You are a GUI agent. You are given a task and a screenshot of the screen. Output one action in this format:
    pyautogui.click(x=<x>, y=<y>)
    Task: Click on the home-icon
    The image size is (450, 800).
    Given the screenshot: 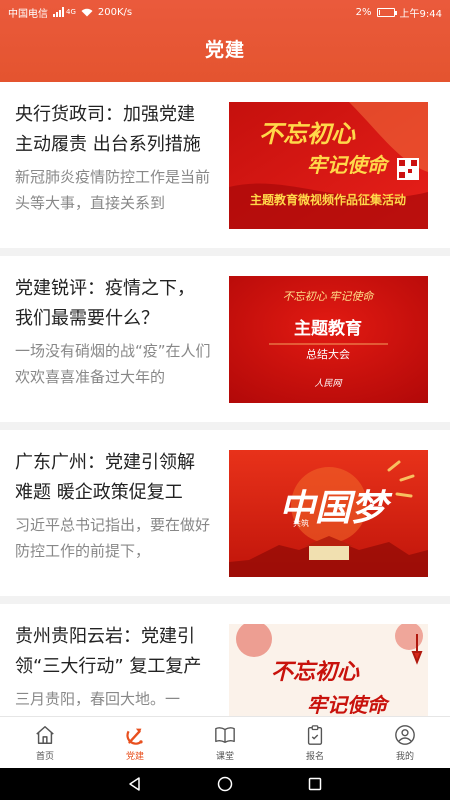 What is the action you would take?
    pyautogui.click(x=45, y=734)
    